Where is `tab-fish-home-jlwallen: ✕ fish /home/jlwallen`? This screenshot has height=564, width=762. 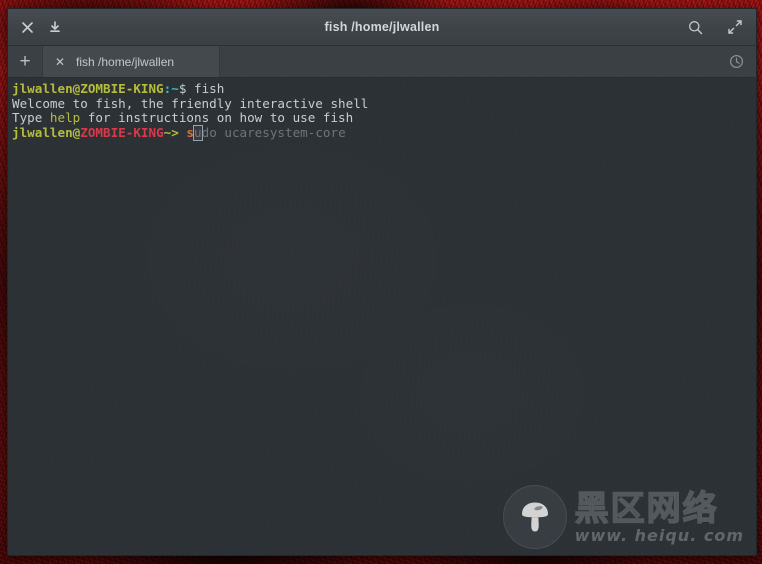 tab-fish-home-jlwallen: ✕ fish /home/jlwallen is located at coordinates (131, 61).